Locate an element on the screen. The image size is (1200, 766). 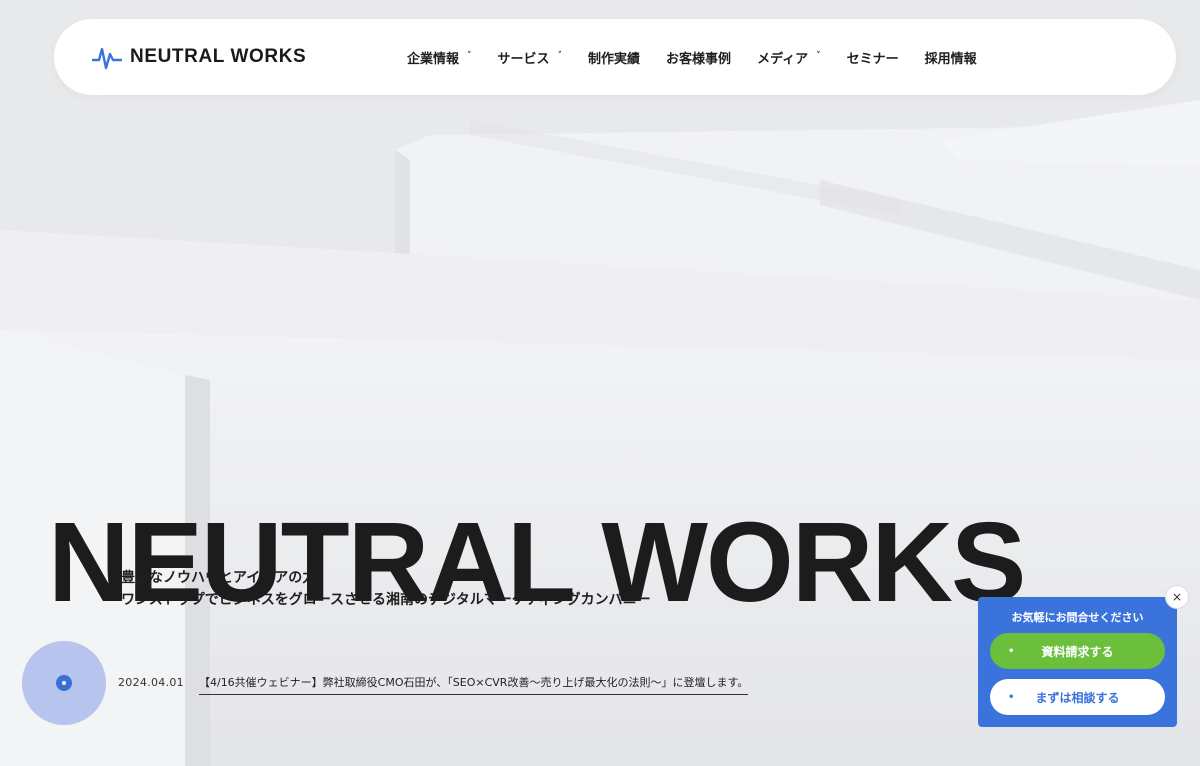
nav-label: 企業情報 is located at coordinates (433, 59).